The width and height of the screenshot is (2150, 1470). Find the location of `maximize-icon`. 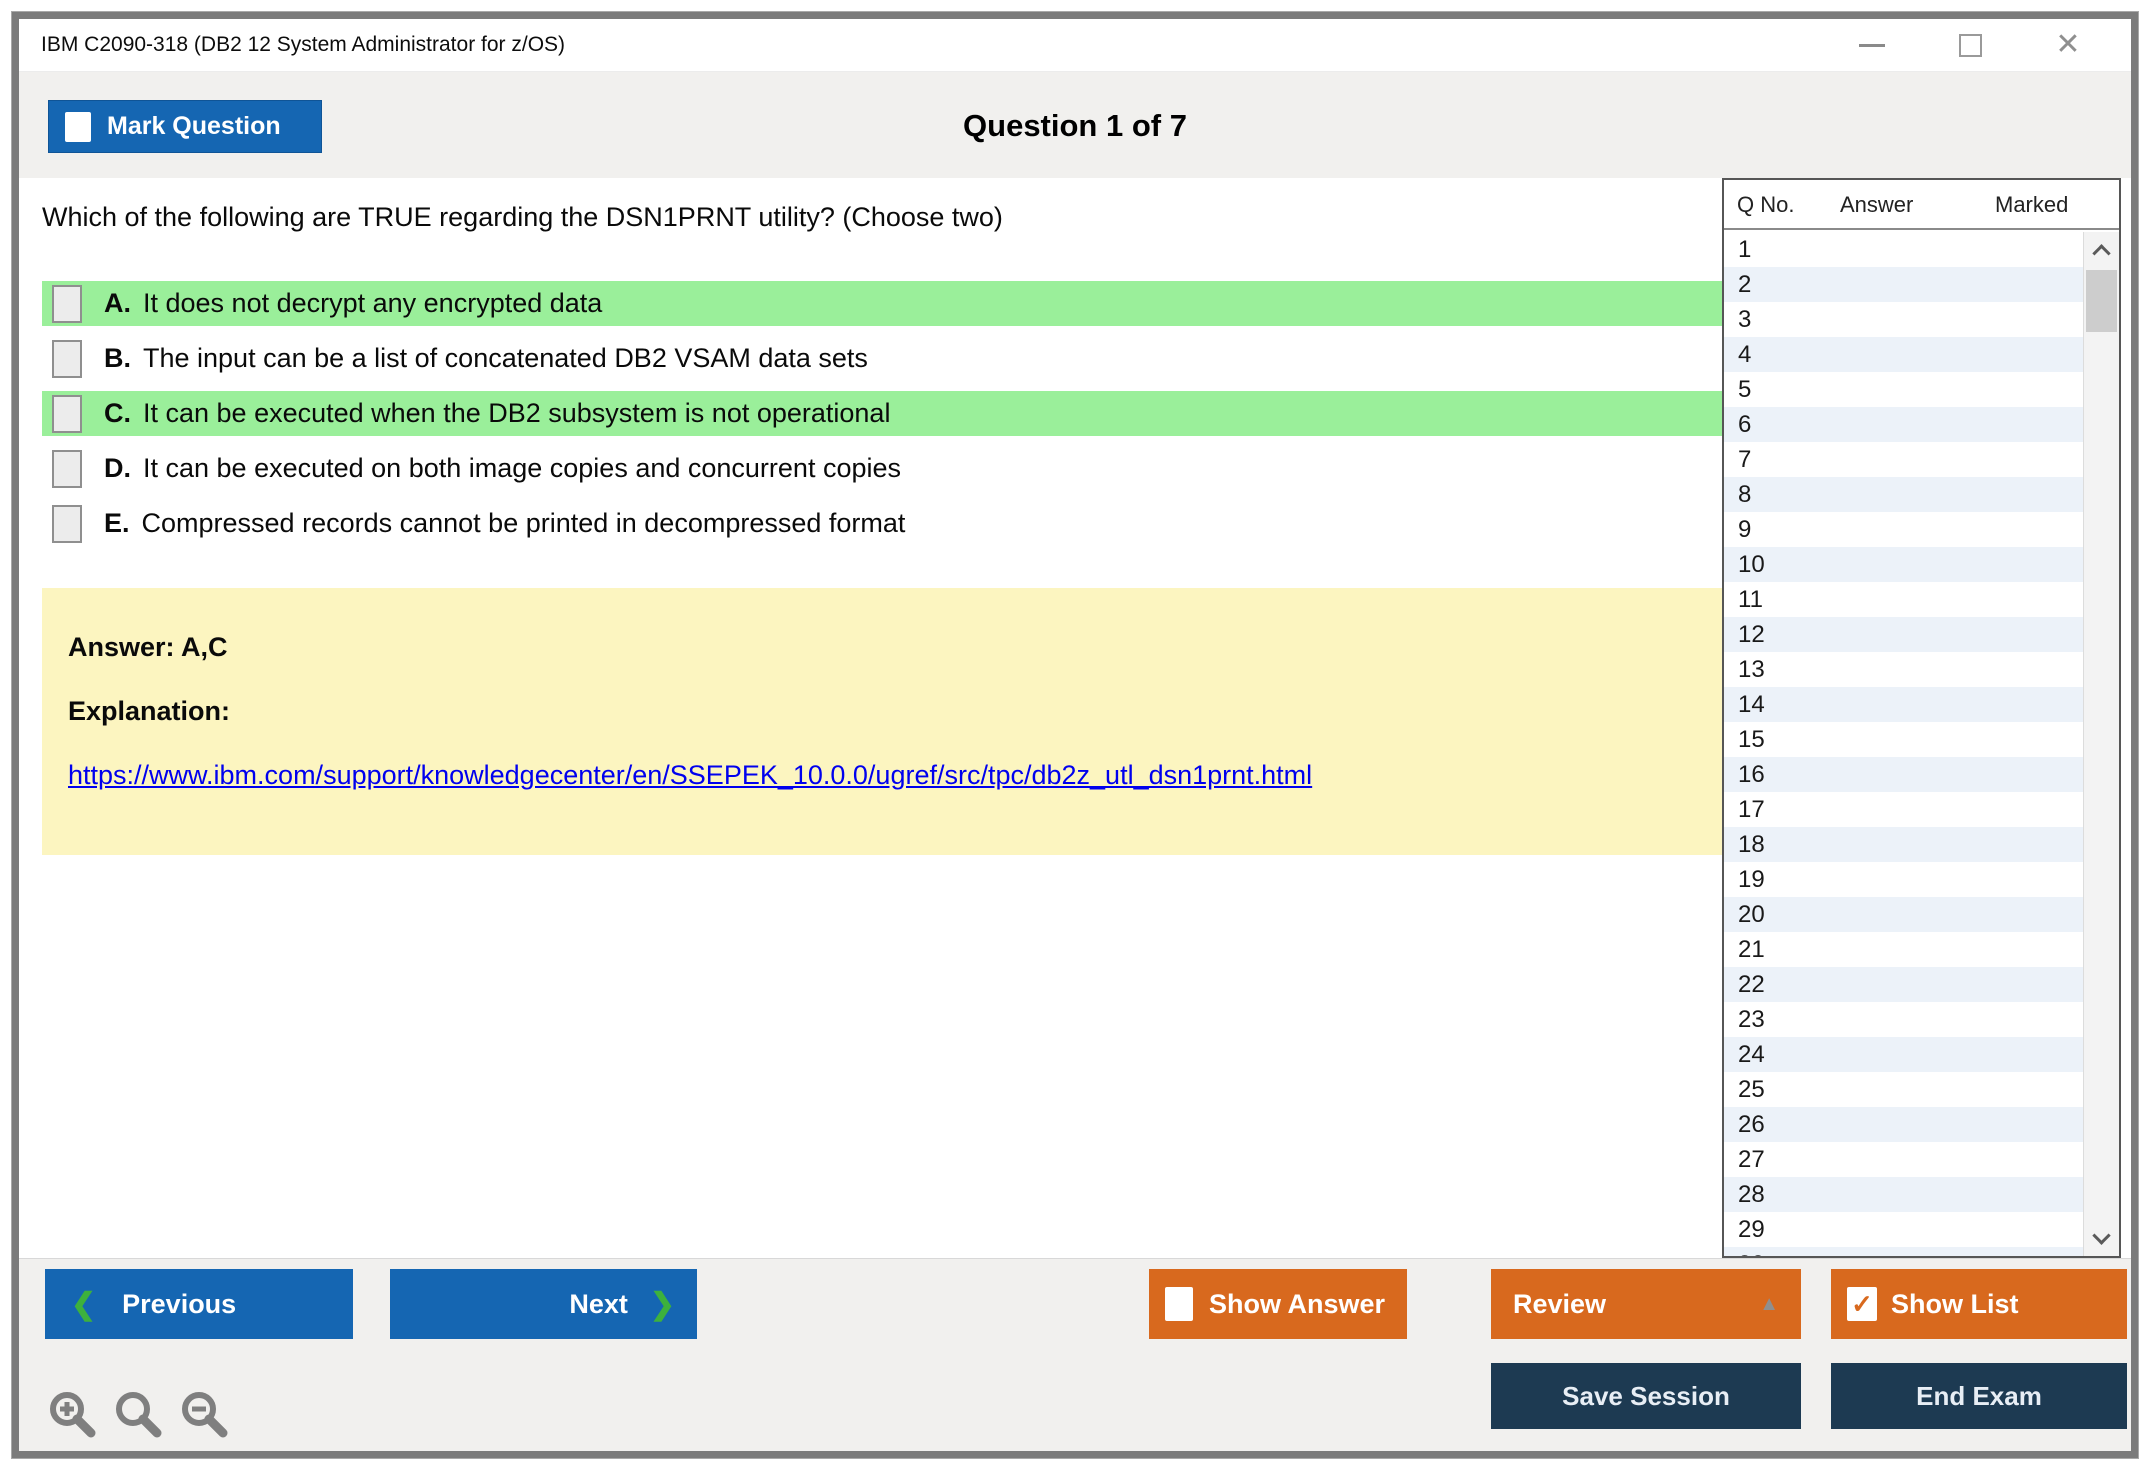

maximize-icon is located at coordinates (1970, 45).